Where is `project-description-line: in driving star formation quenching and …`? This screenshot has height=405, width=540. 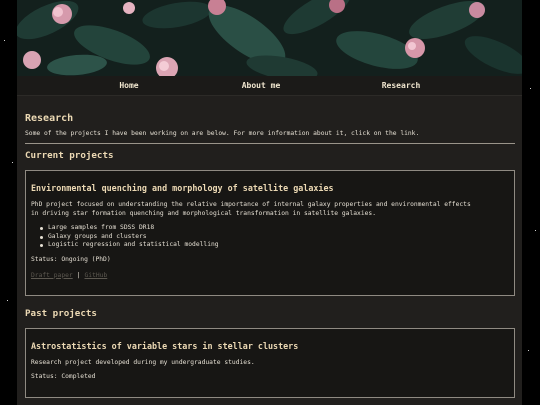 project-description-line: in driving star formation quenching and … is located at coordinates (203, 213).